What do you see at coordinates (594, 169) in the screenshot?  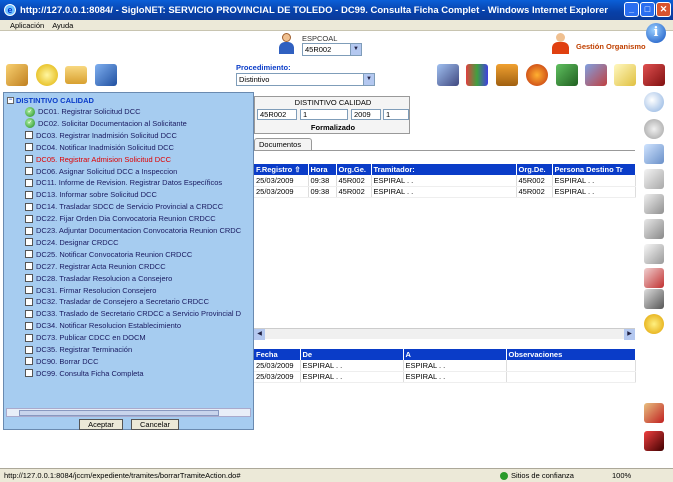 I see `col-header-persona-destino: Persona Destino Tr` at bounding box center [594, 169].